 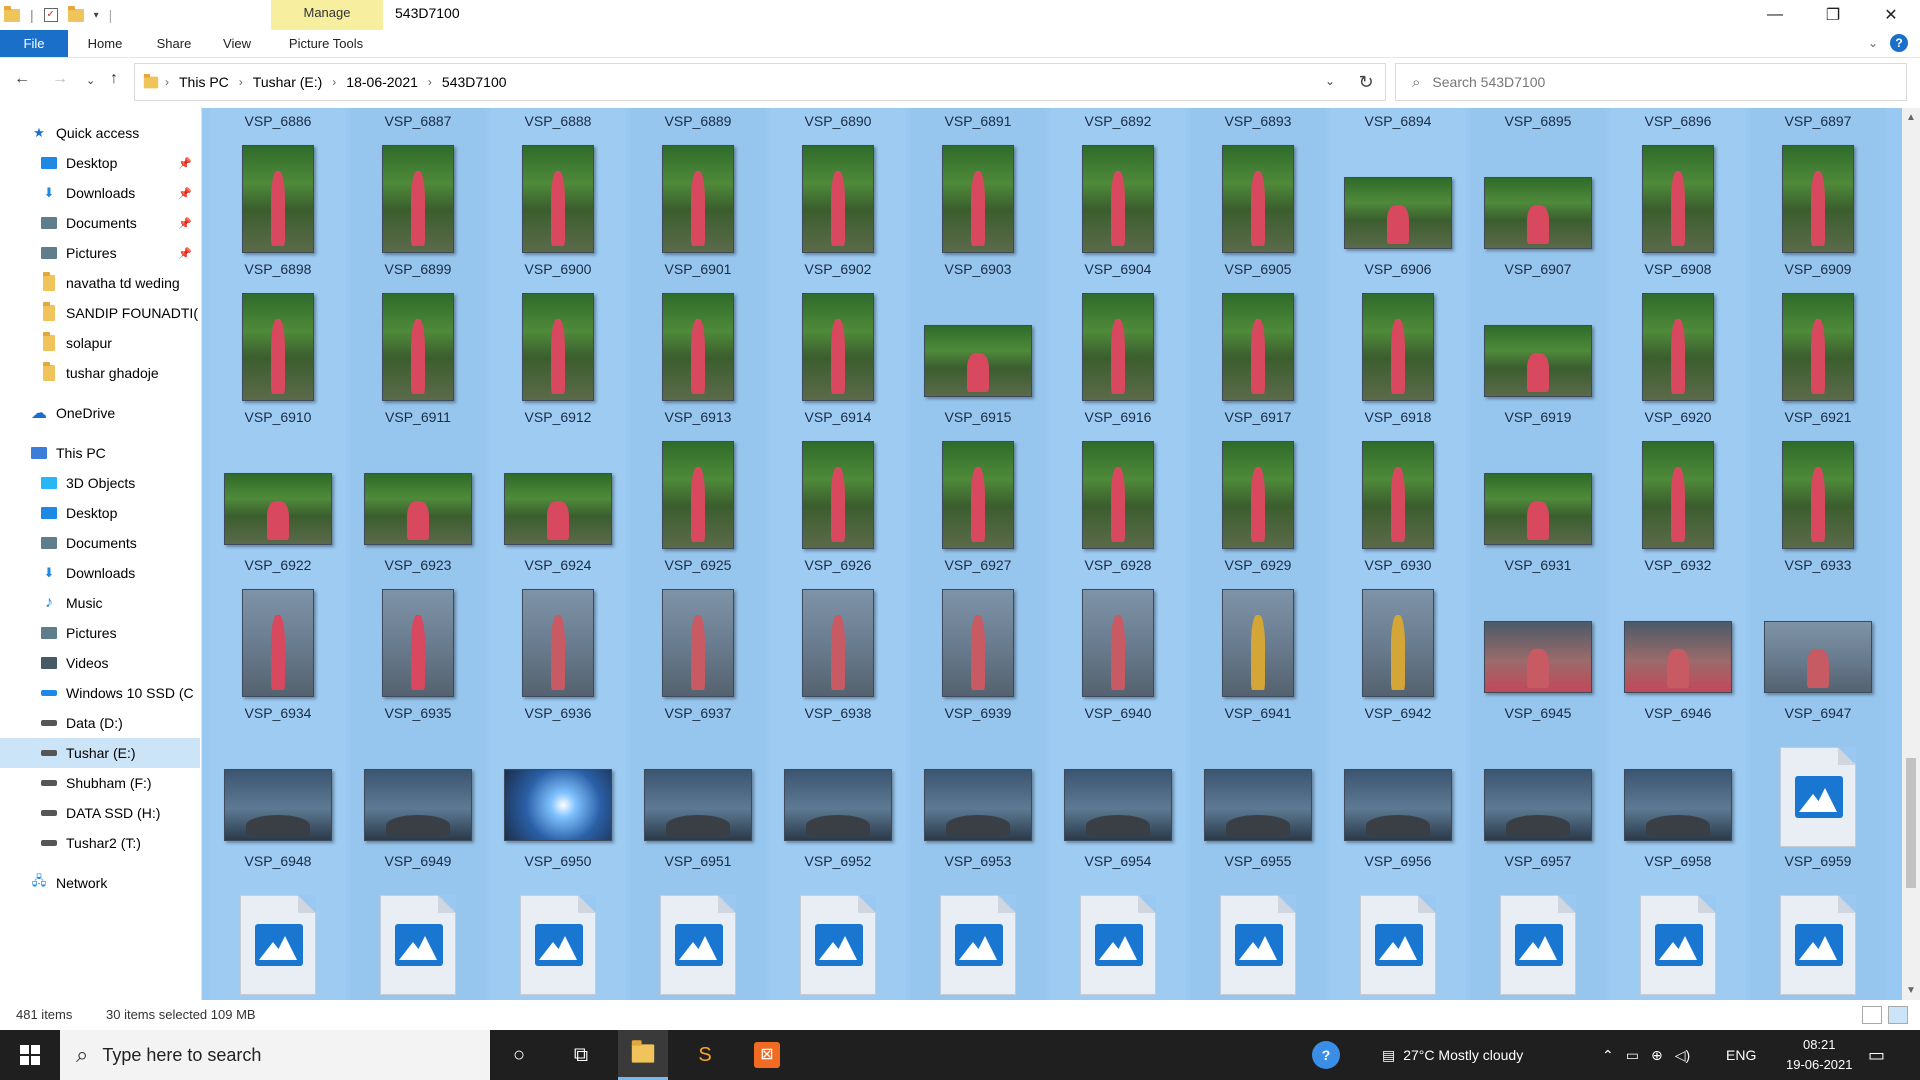 I want to click on file-item: VSP_6907, so click(x=1538, y=211).